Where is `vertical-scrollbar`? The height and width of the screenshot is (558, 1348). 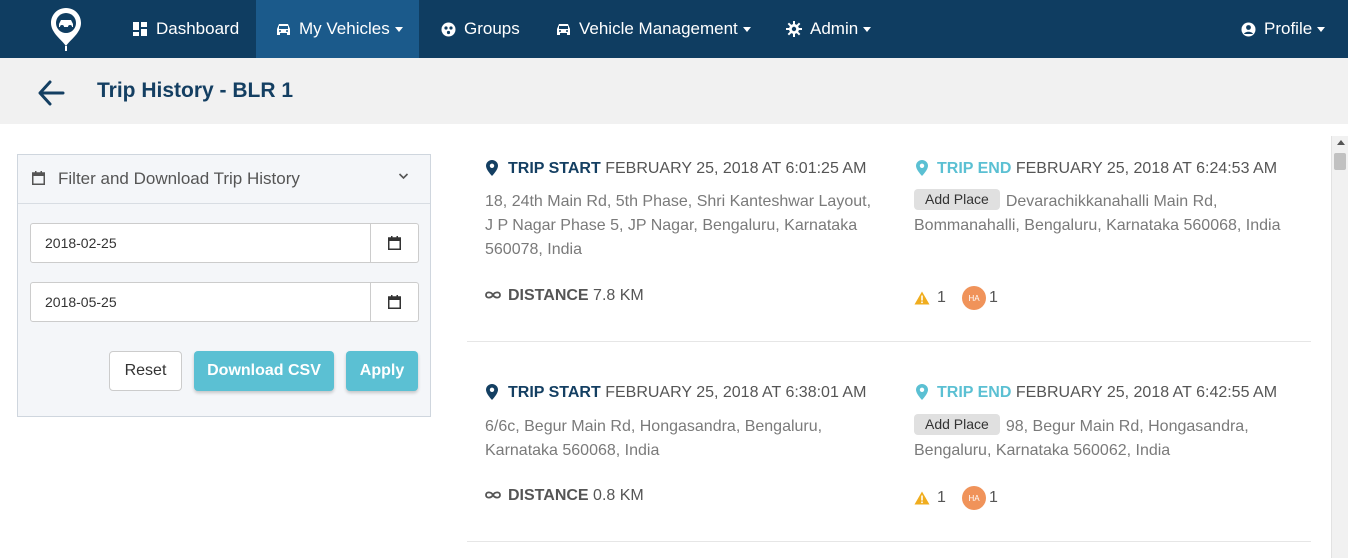
vertical-scrollbar is located at coordinates (1339, 347).